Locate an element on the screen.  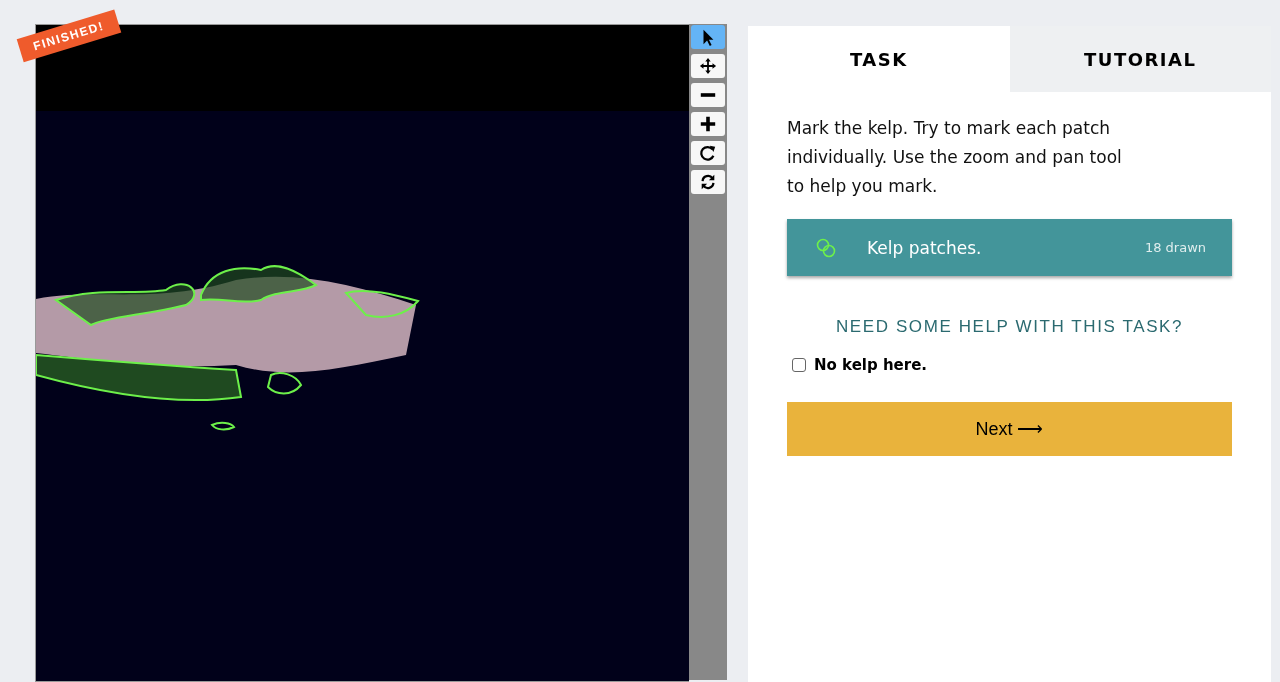
move-tool-button is located at coordinates (708, 66).